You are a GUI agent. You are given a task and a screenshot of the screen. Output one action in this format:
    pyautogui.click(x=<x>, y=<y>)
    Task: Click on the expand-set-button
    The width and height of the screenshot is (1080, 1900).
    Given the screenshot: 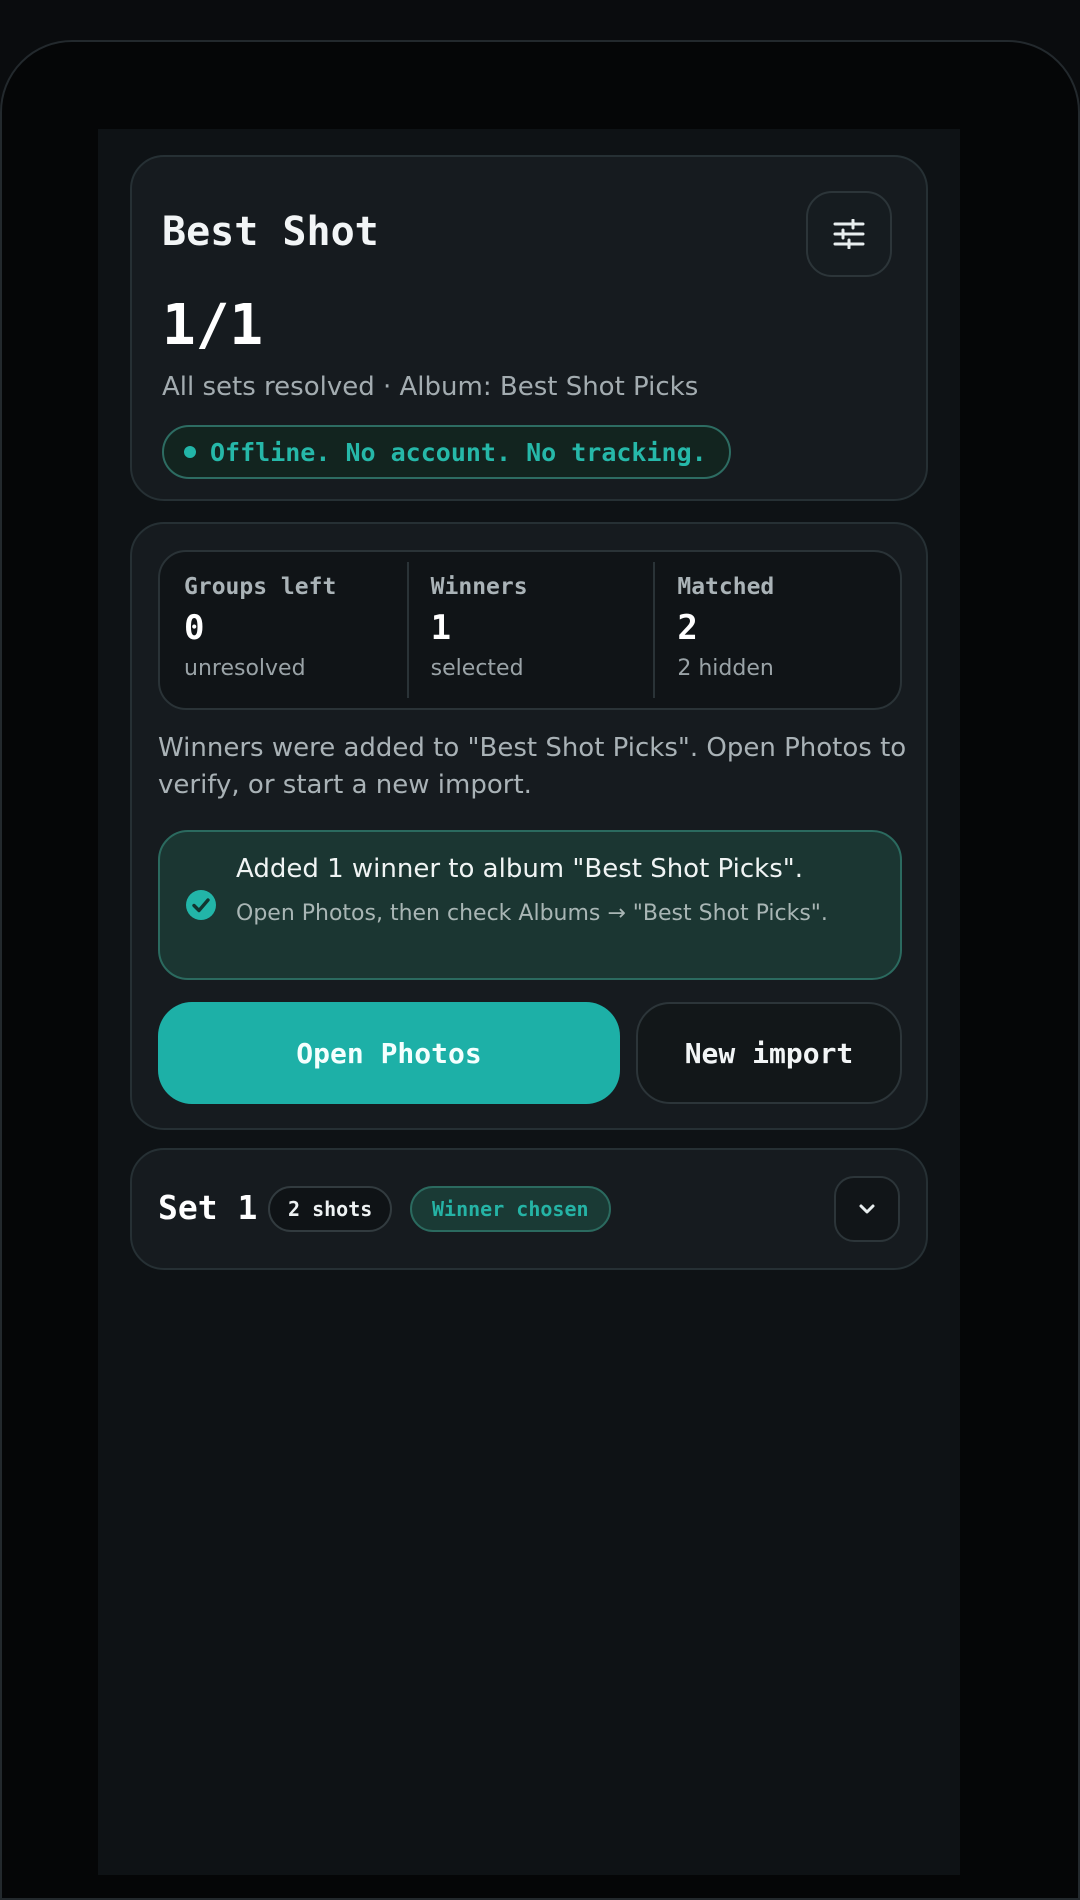 What is the action you would take?
    pyautogui.click(x=867, y=1209)
    